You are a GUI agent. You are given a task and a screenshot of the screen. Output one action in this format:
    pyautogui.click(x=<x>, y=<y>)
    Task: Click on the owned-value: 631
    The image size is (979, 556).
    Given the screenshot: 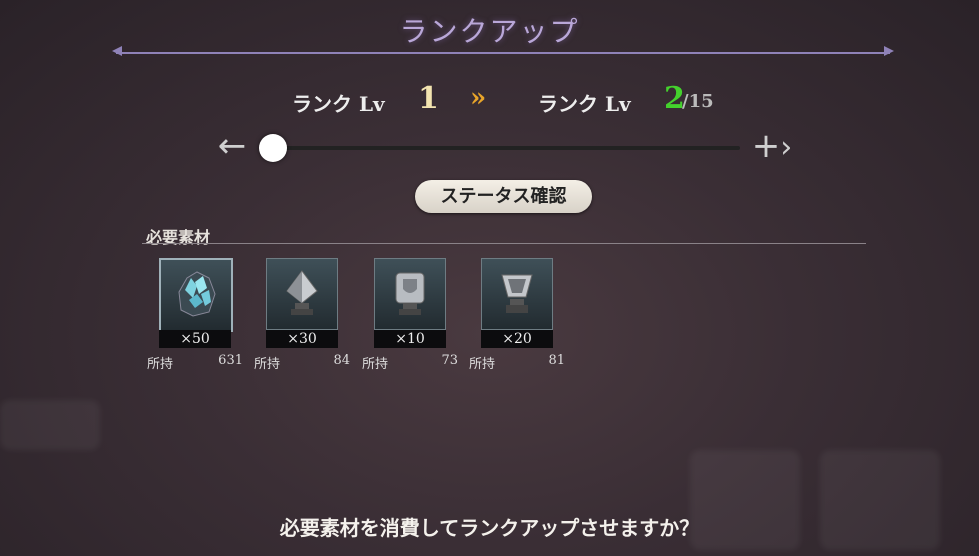 What is the action you would take?
    pyautogui.click(x=230, y=360)
    